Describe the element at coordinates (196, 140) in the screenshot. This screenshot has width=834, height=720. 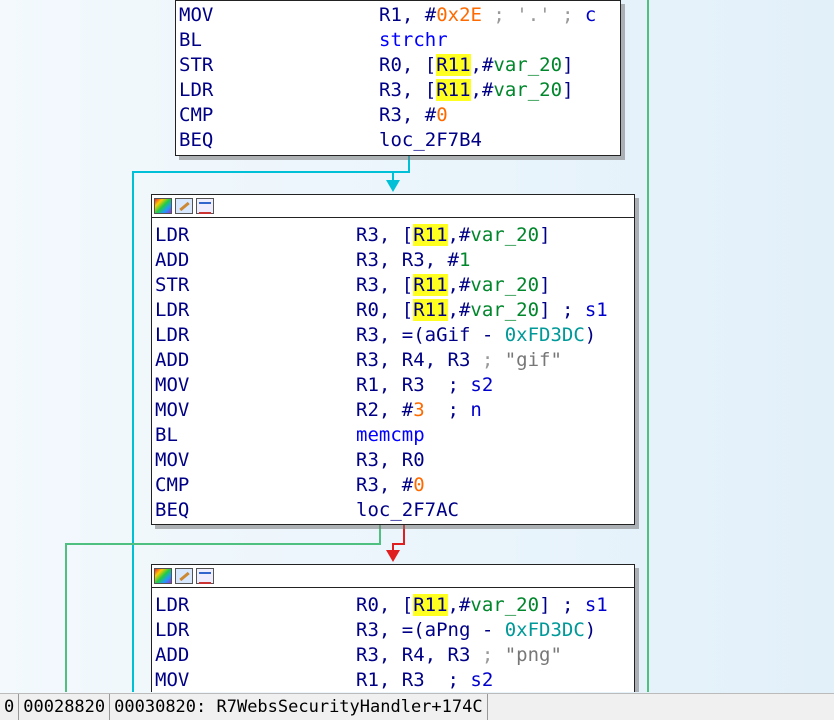
I see `mnemonic: BEQ` at that location.